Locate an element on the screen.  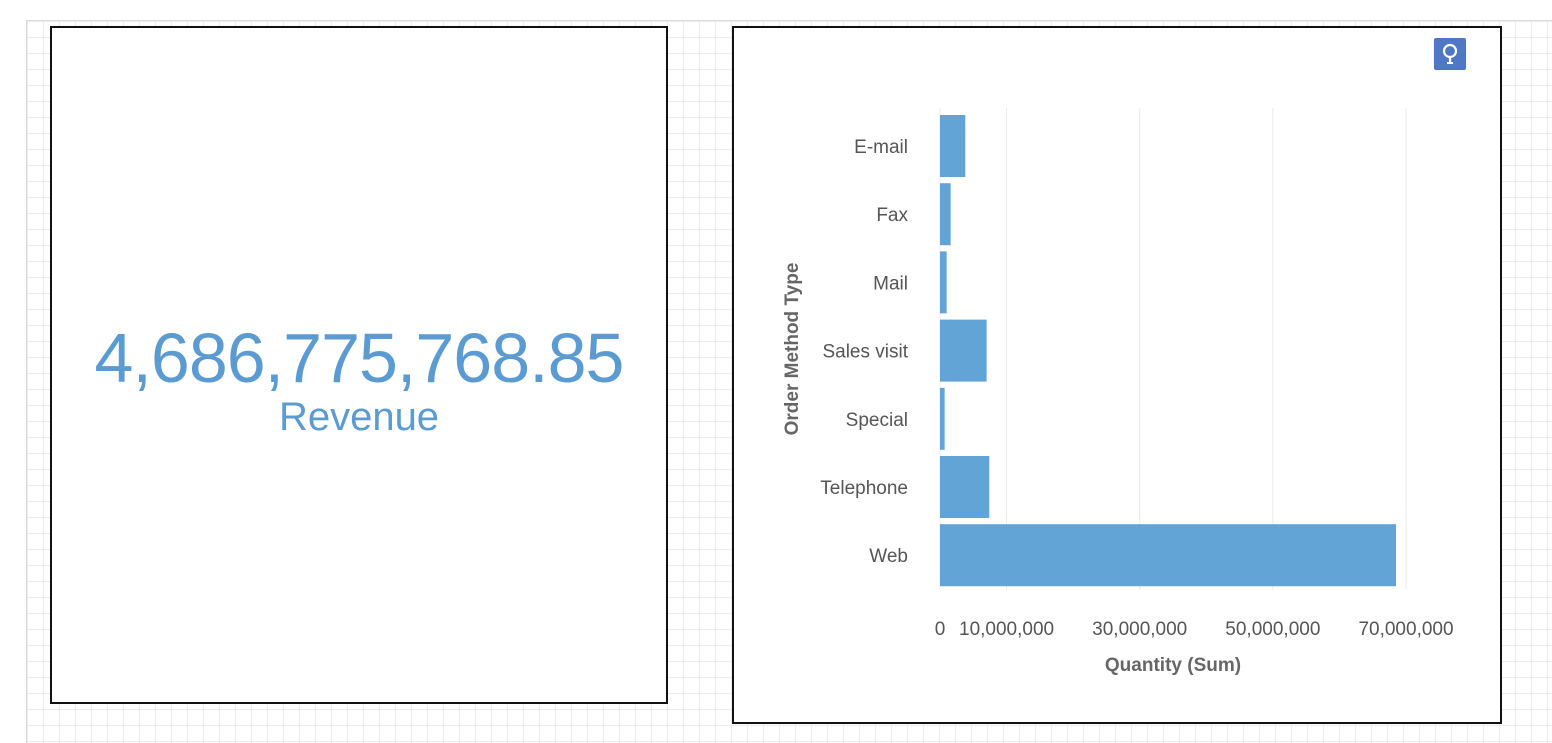
category-label: Mail is located at coordinates (890, 283).